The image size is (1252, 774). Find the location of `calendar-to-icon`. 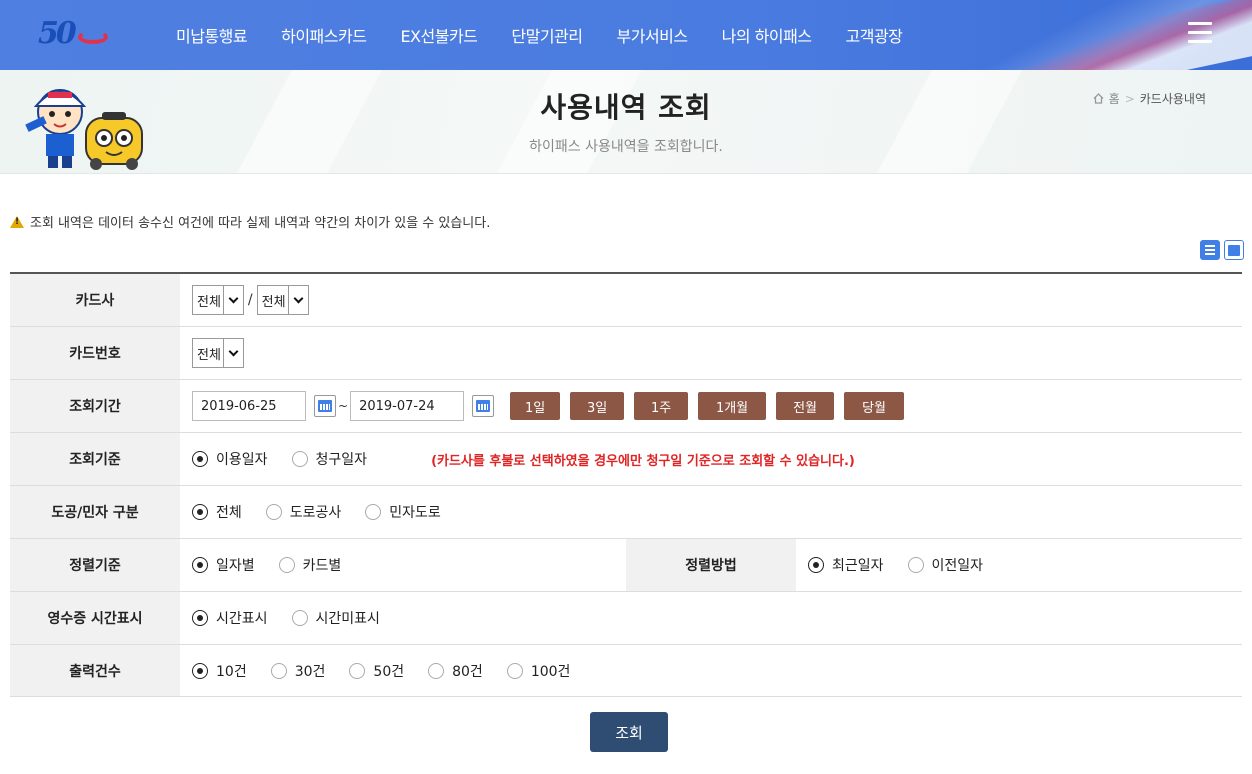

calendar-to-icon is located at coordinates (483, 406).